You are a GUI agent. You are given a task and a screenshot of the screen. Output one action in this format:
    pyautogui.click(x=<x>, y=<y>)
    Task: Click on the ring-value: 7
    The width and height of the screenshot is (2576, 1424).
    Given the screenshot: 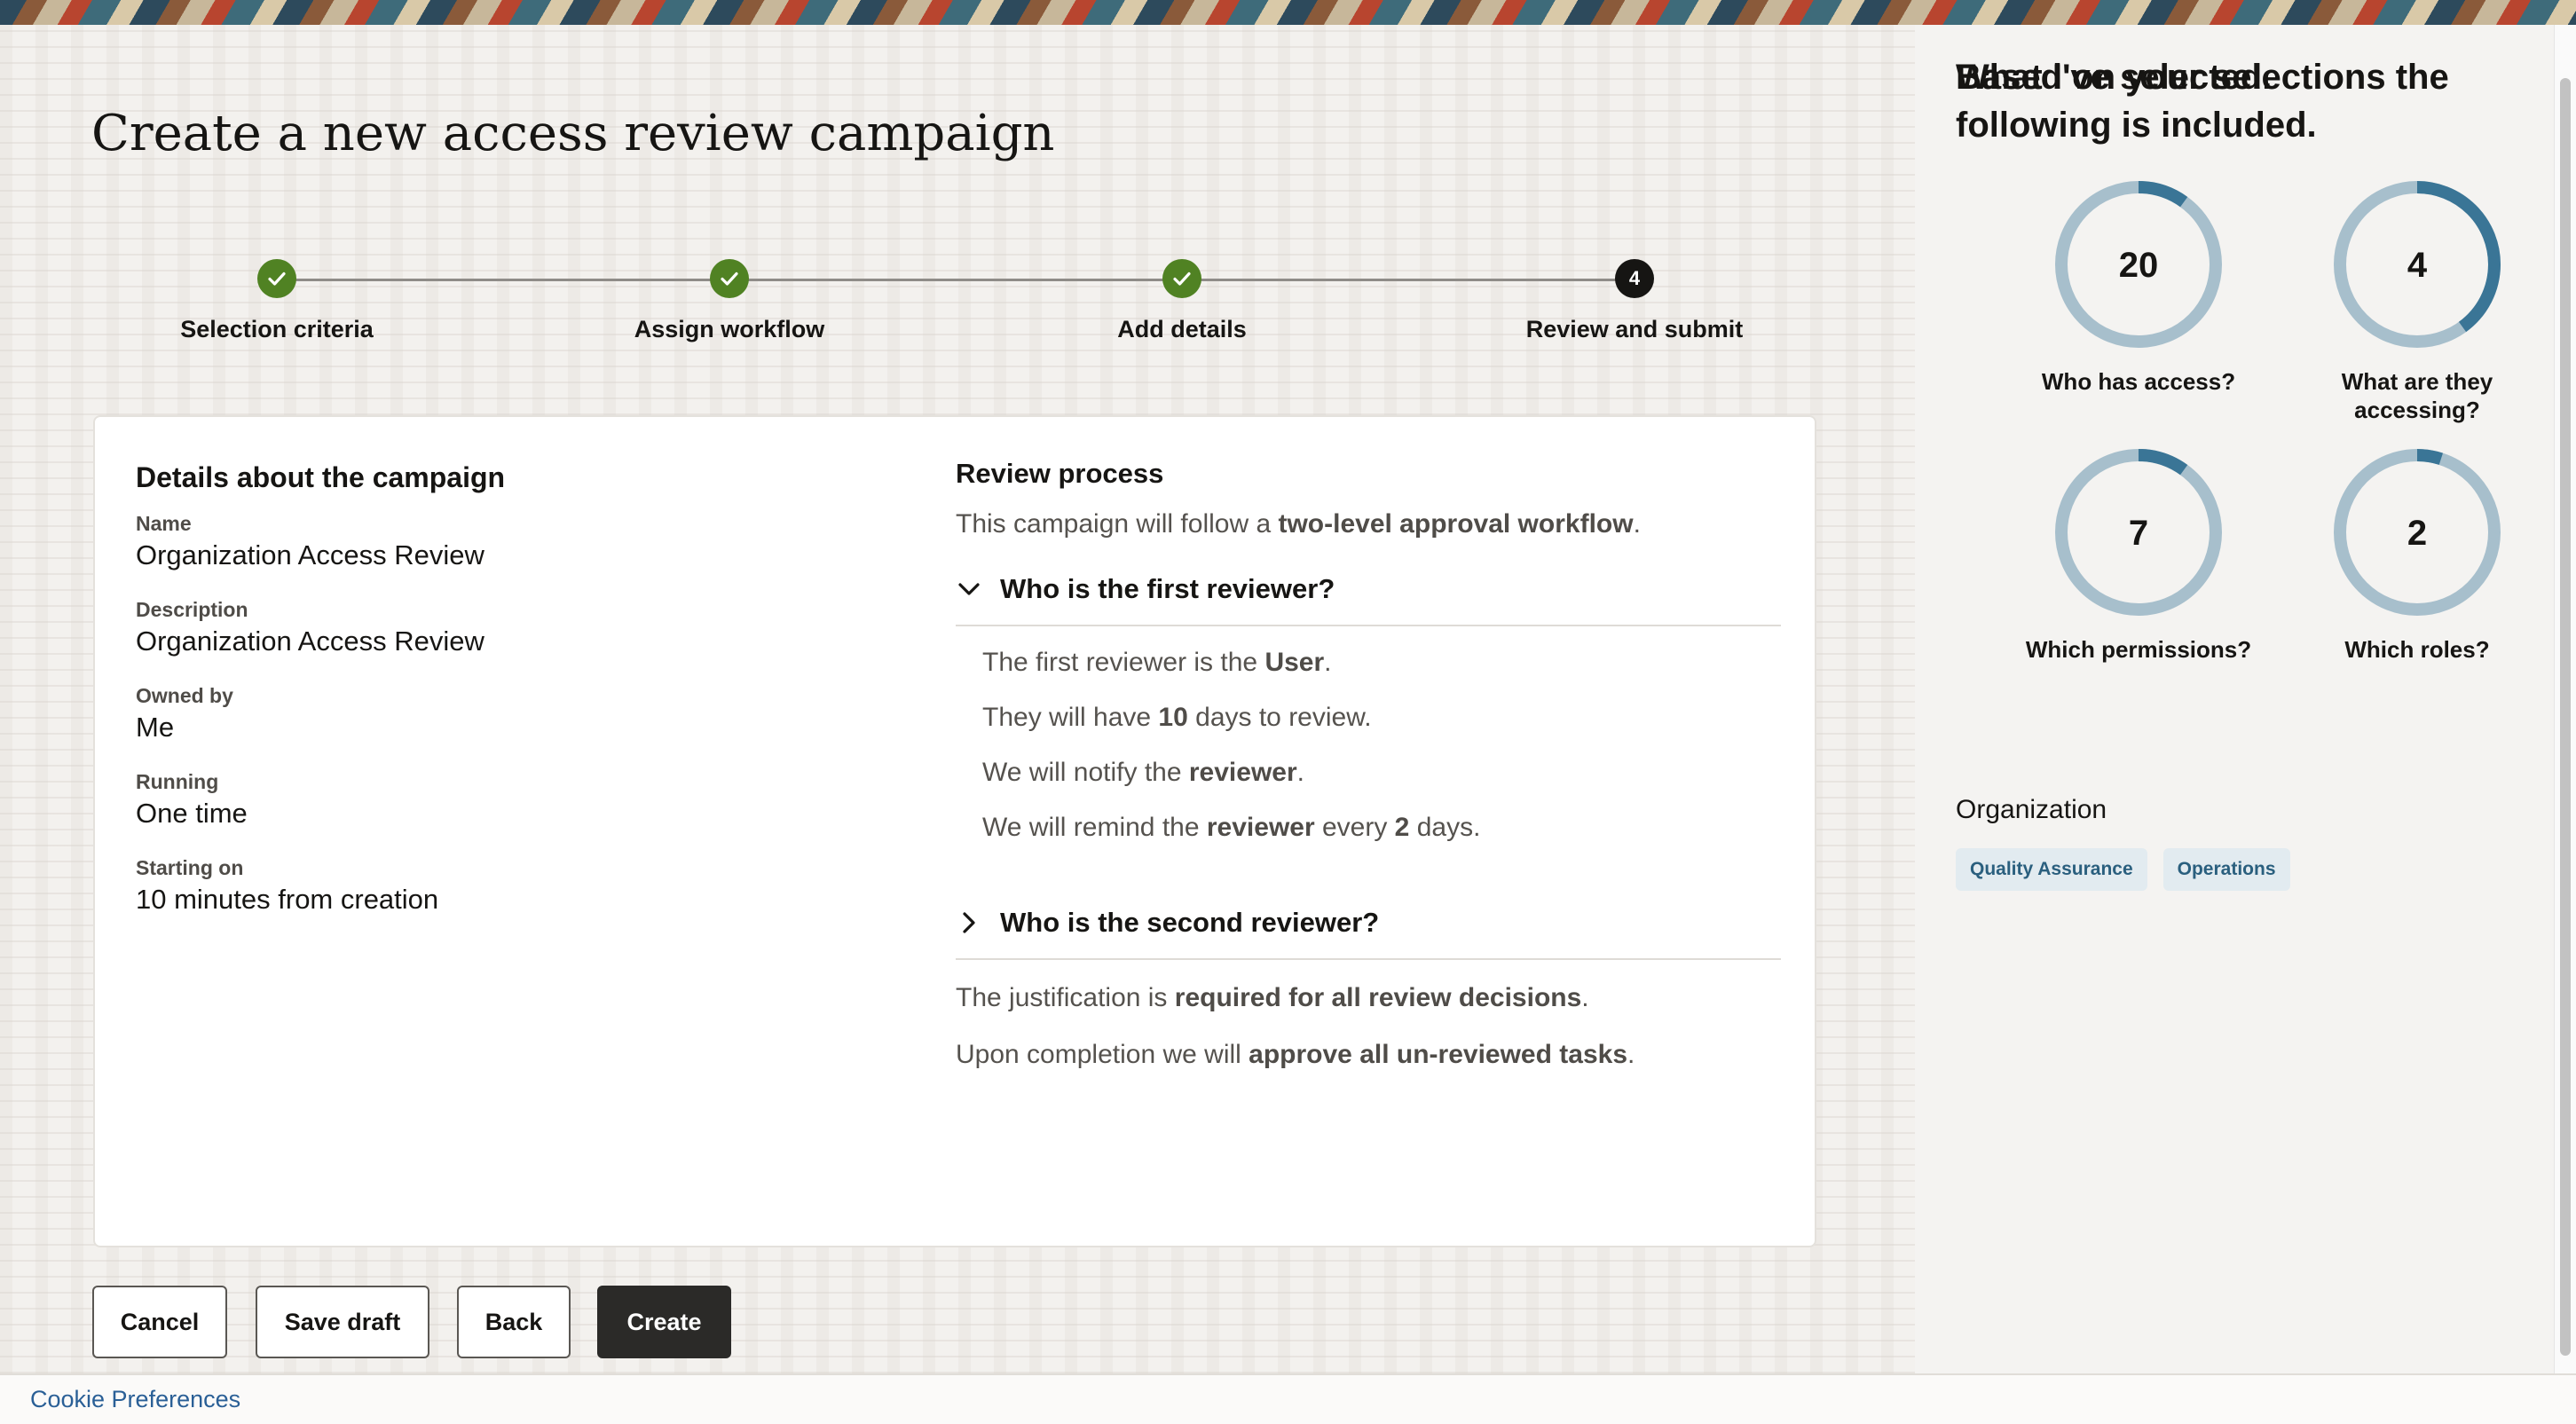 What is the action you would take?
    pyautogui.click(x=2138, y=533)
    